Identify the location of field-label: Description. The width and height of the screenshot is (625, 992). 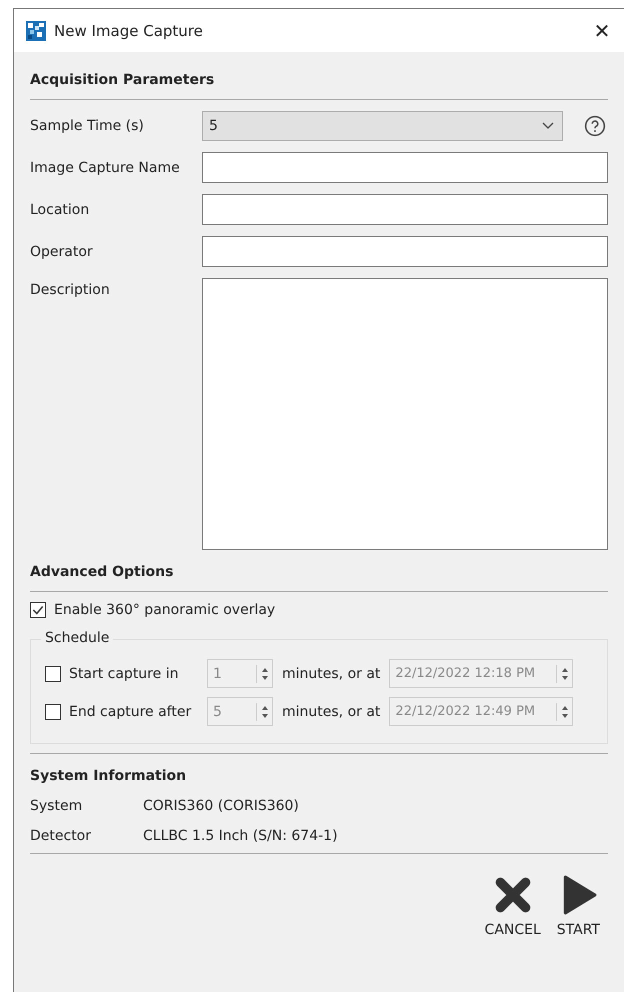
(70, 290).